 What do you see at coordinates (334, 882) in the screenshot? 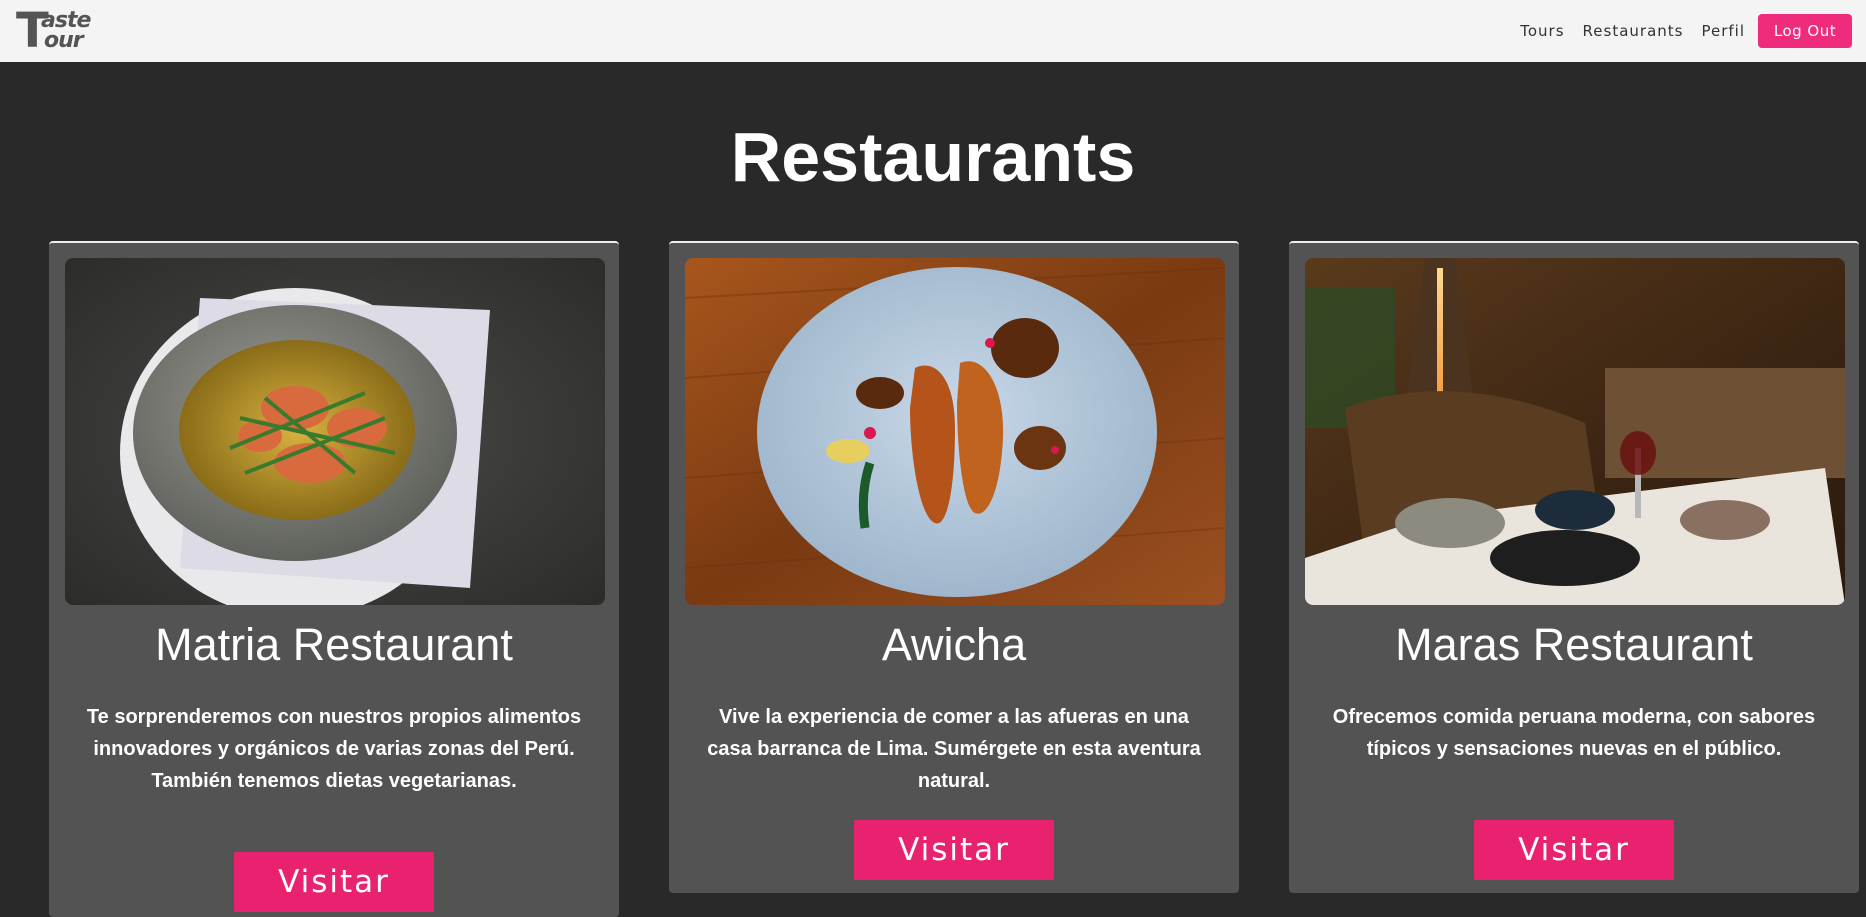
I see `visit-button-matria: Visitar` at bounding box center [334, 882].